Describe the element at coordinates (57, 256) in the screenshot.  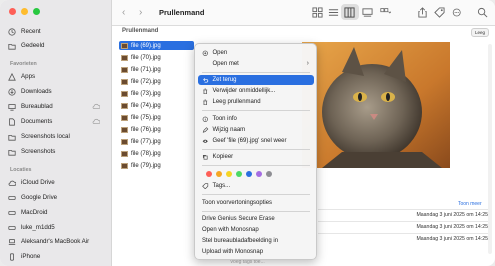
I see `sidebar-item-iphone: iPhone` at that location.